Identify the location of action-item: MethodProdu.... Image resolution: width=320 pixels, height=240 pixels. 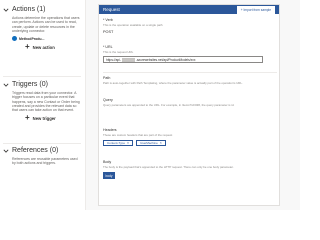
(47, 39).